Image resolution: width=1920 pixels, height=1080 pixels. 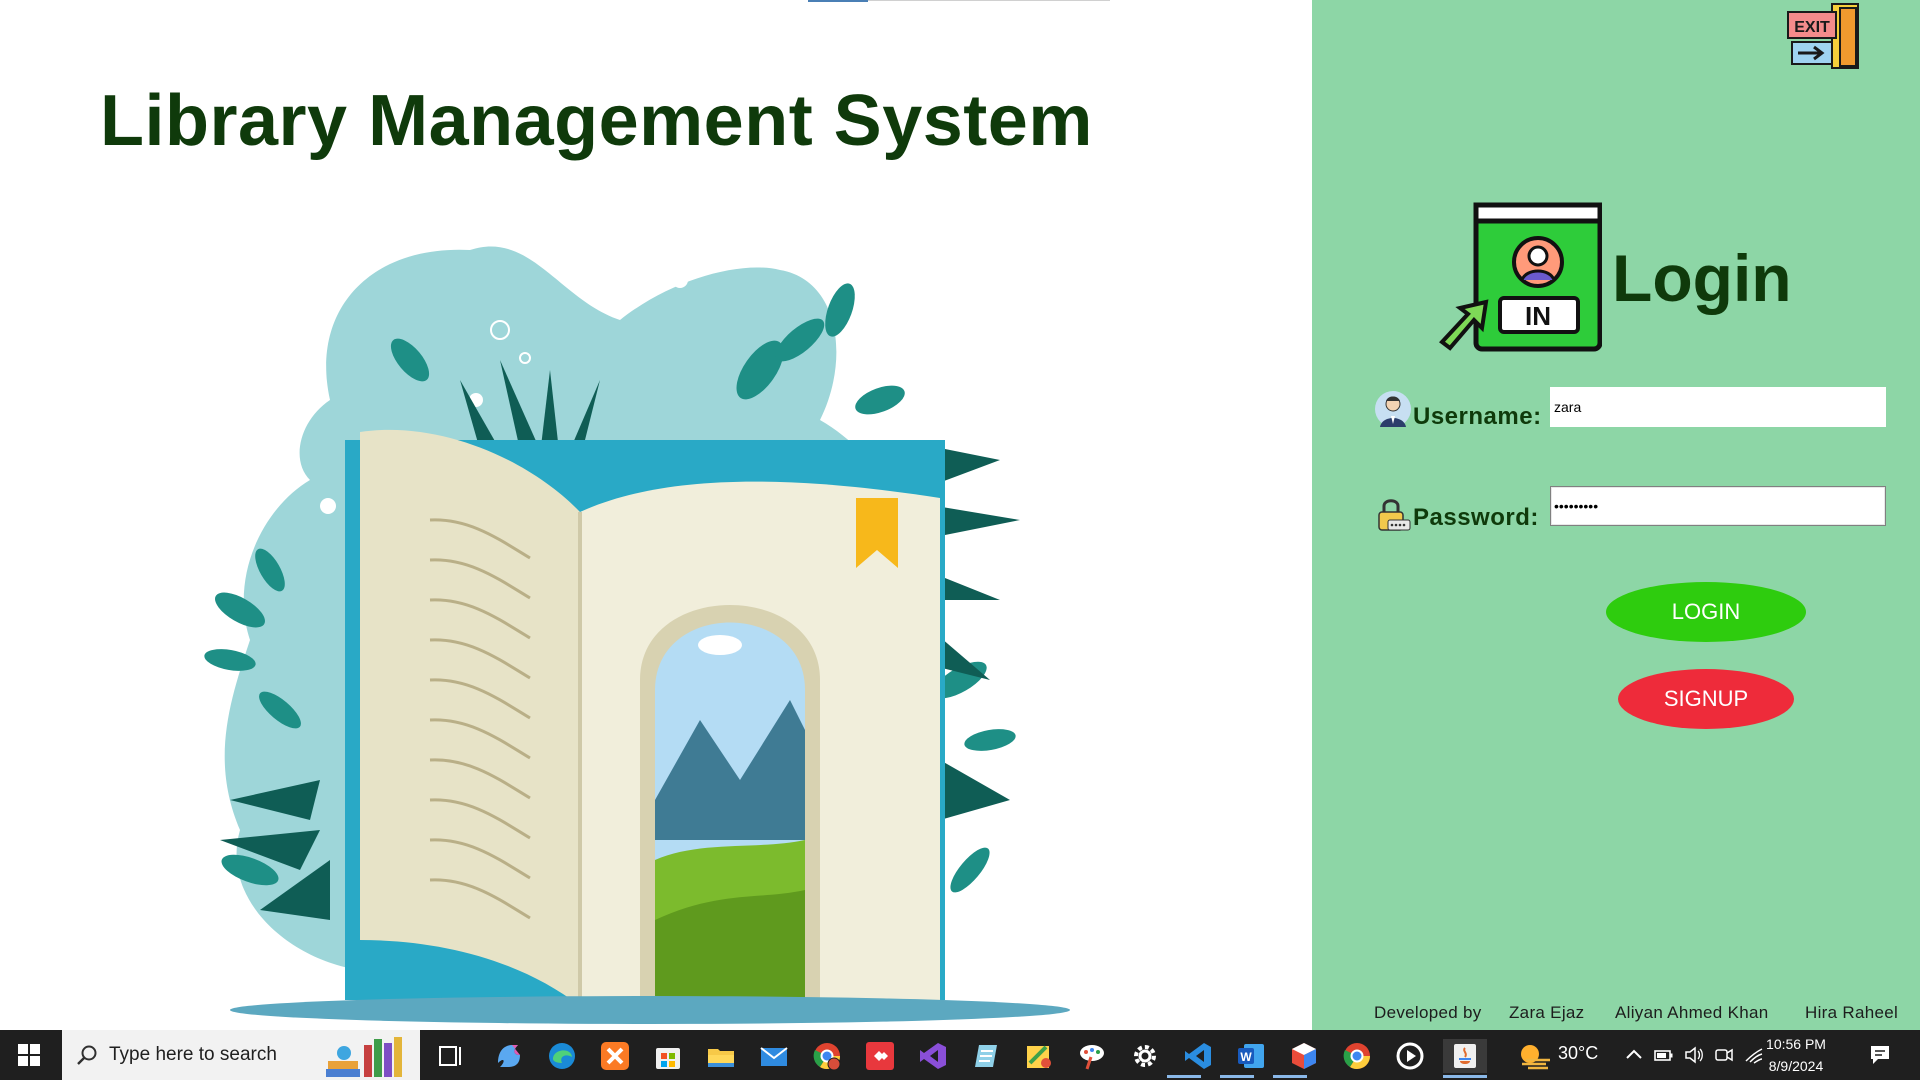 I want to click on books-icon, so click(x=364, y=1057).